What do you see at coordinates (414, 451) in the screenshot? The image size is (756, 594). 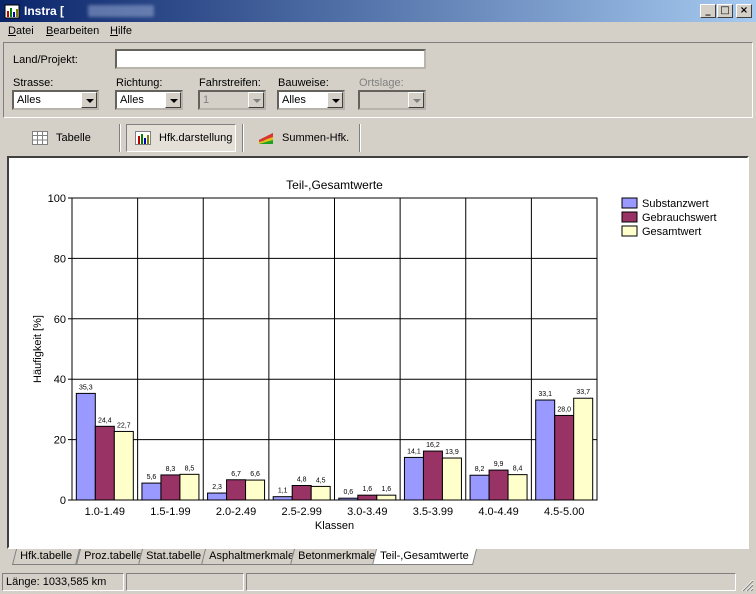 I see `data-label: 14,1` at bounding box center [414, 451].